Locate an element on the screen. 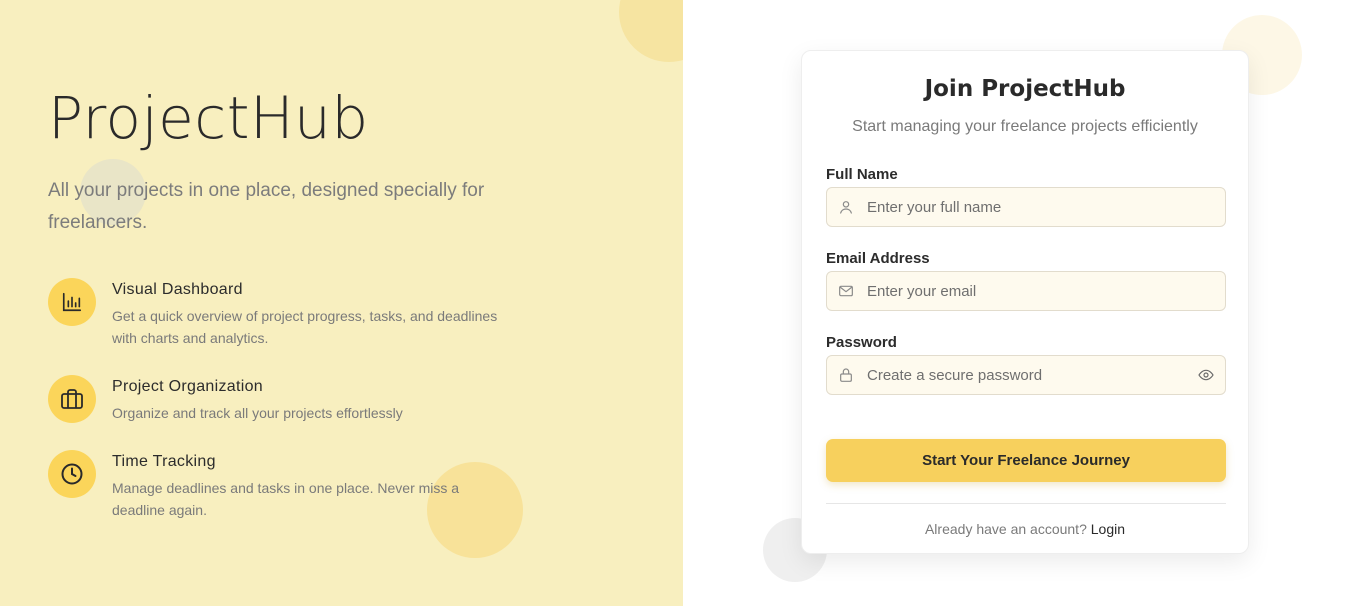 The image size is (1366, 606). email-label: Email Address is located at coordinates (878, 258).